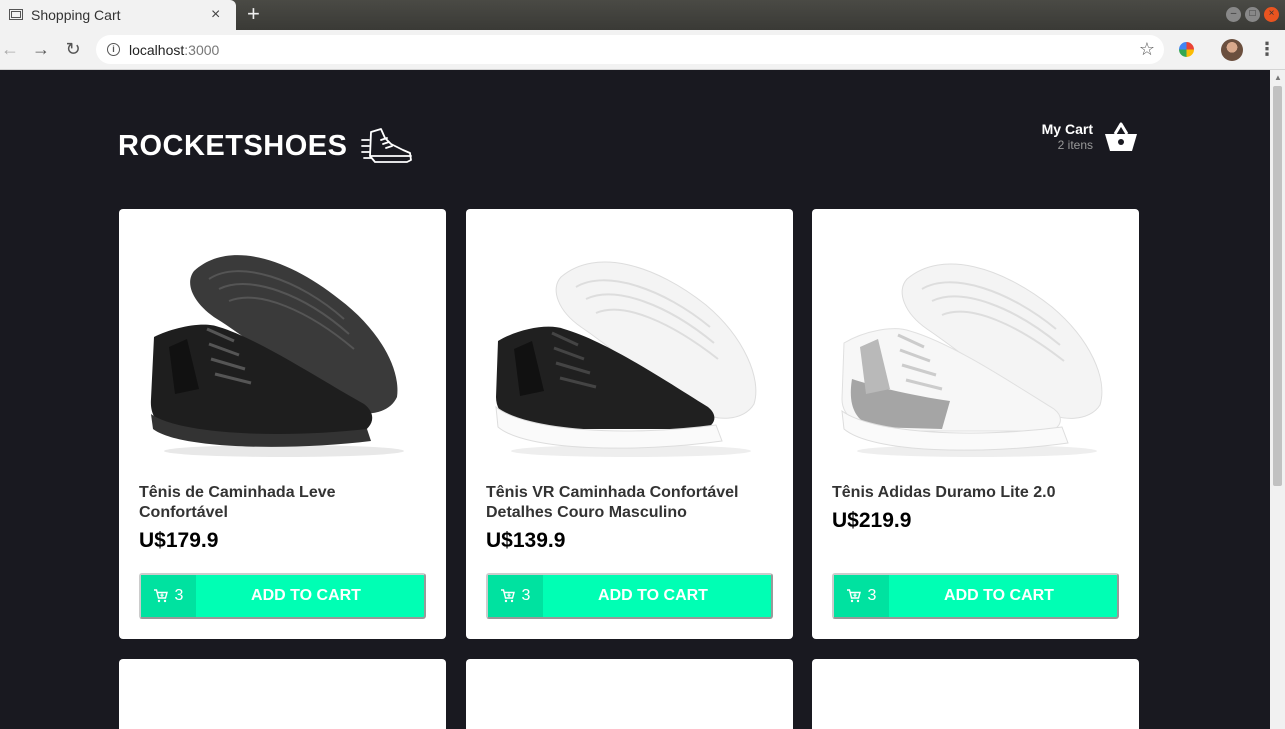 This screenshot has width=1285, height=729. I want to click on new-tab-icon: +, so click(253, 14).